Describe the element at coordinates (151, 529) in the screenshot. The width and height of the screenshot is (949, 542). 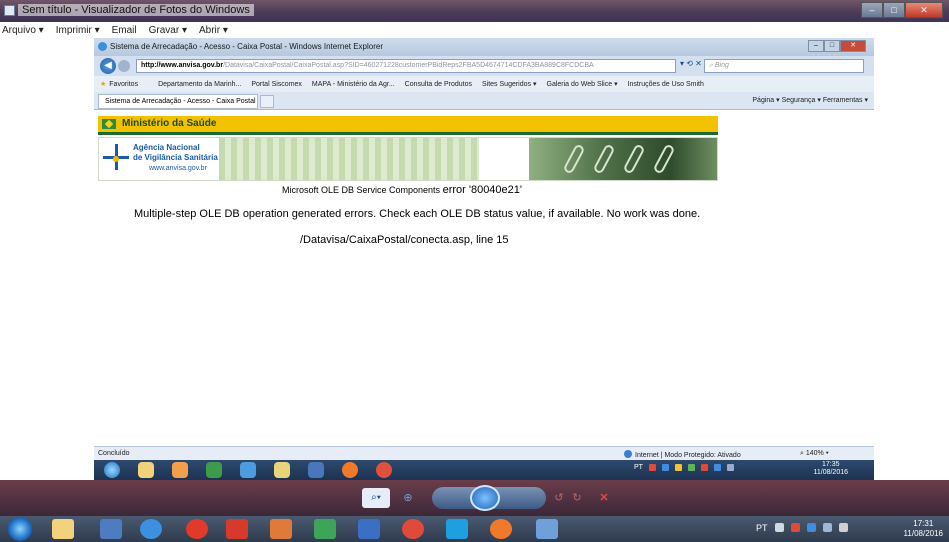
I see `ie-taskbar-icon` at that location.